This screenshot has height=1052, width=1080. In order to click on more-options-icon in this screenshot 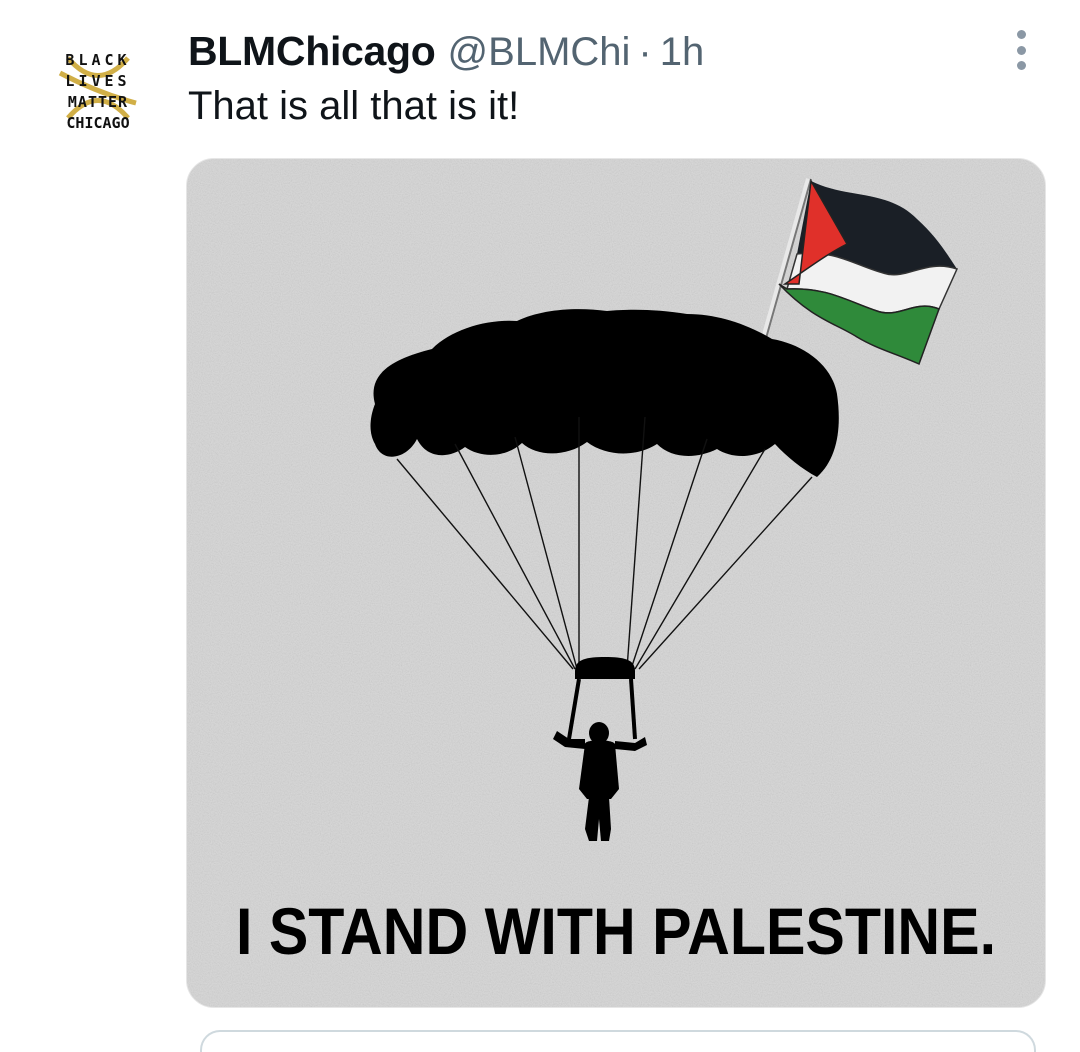, I will do `click(1021, 50)`.